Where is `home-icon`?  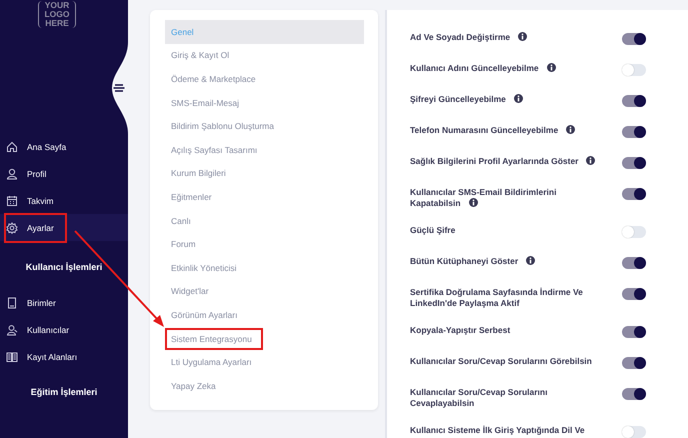 home-icon is located at coordinates (12, 146).